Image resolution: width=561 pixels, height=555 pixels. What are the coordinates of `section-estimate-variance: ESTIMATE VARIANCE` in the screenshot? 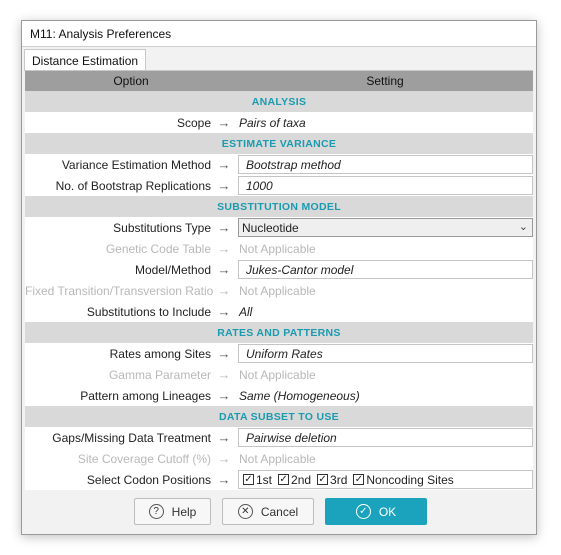 It's located at (279, 143).